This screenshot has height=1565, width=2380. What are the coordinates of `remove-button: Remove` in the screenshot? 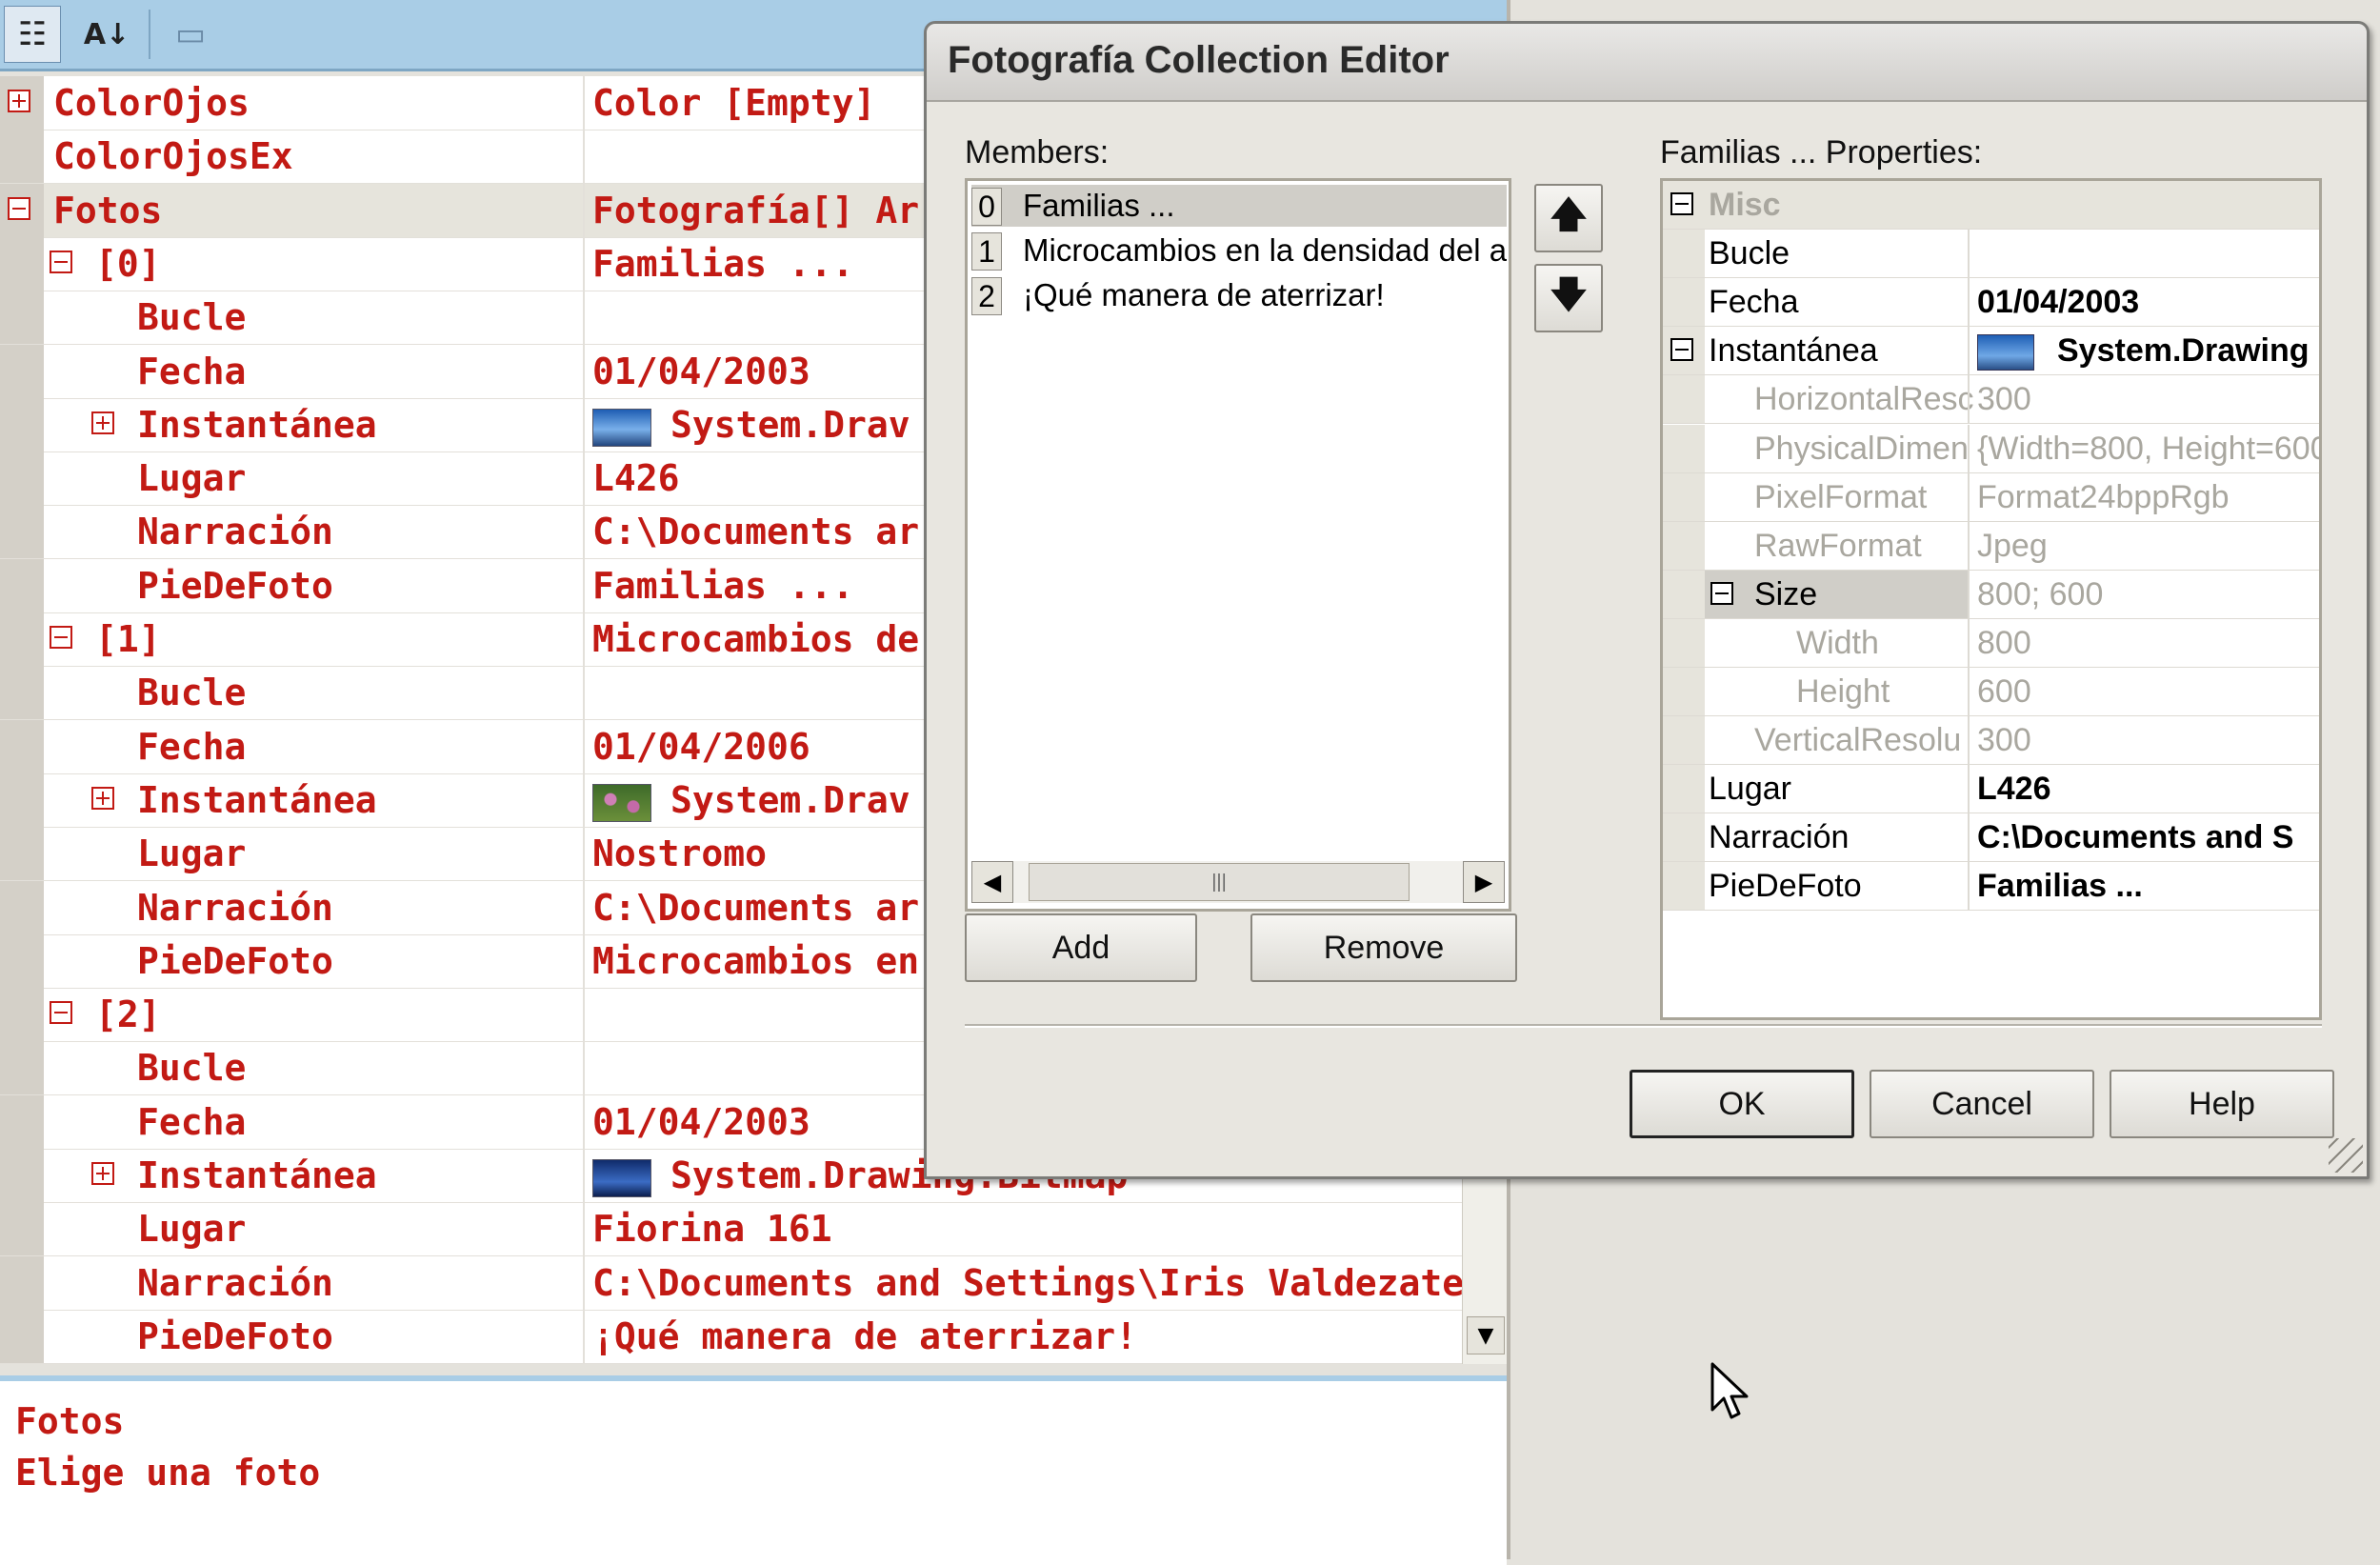 It's located at (1383, 947).